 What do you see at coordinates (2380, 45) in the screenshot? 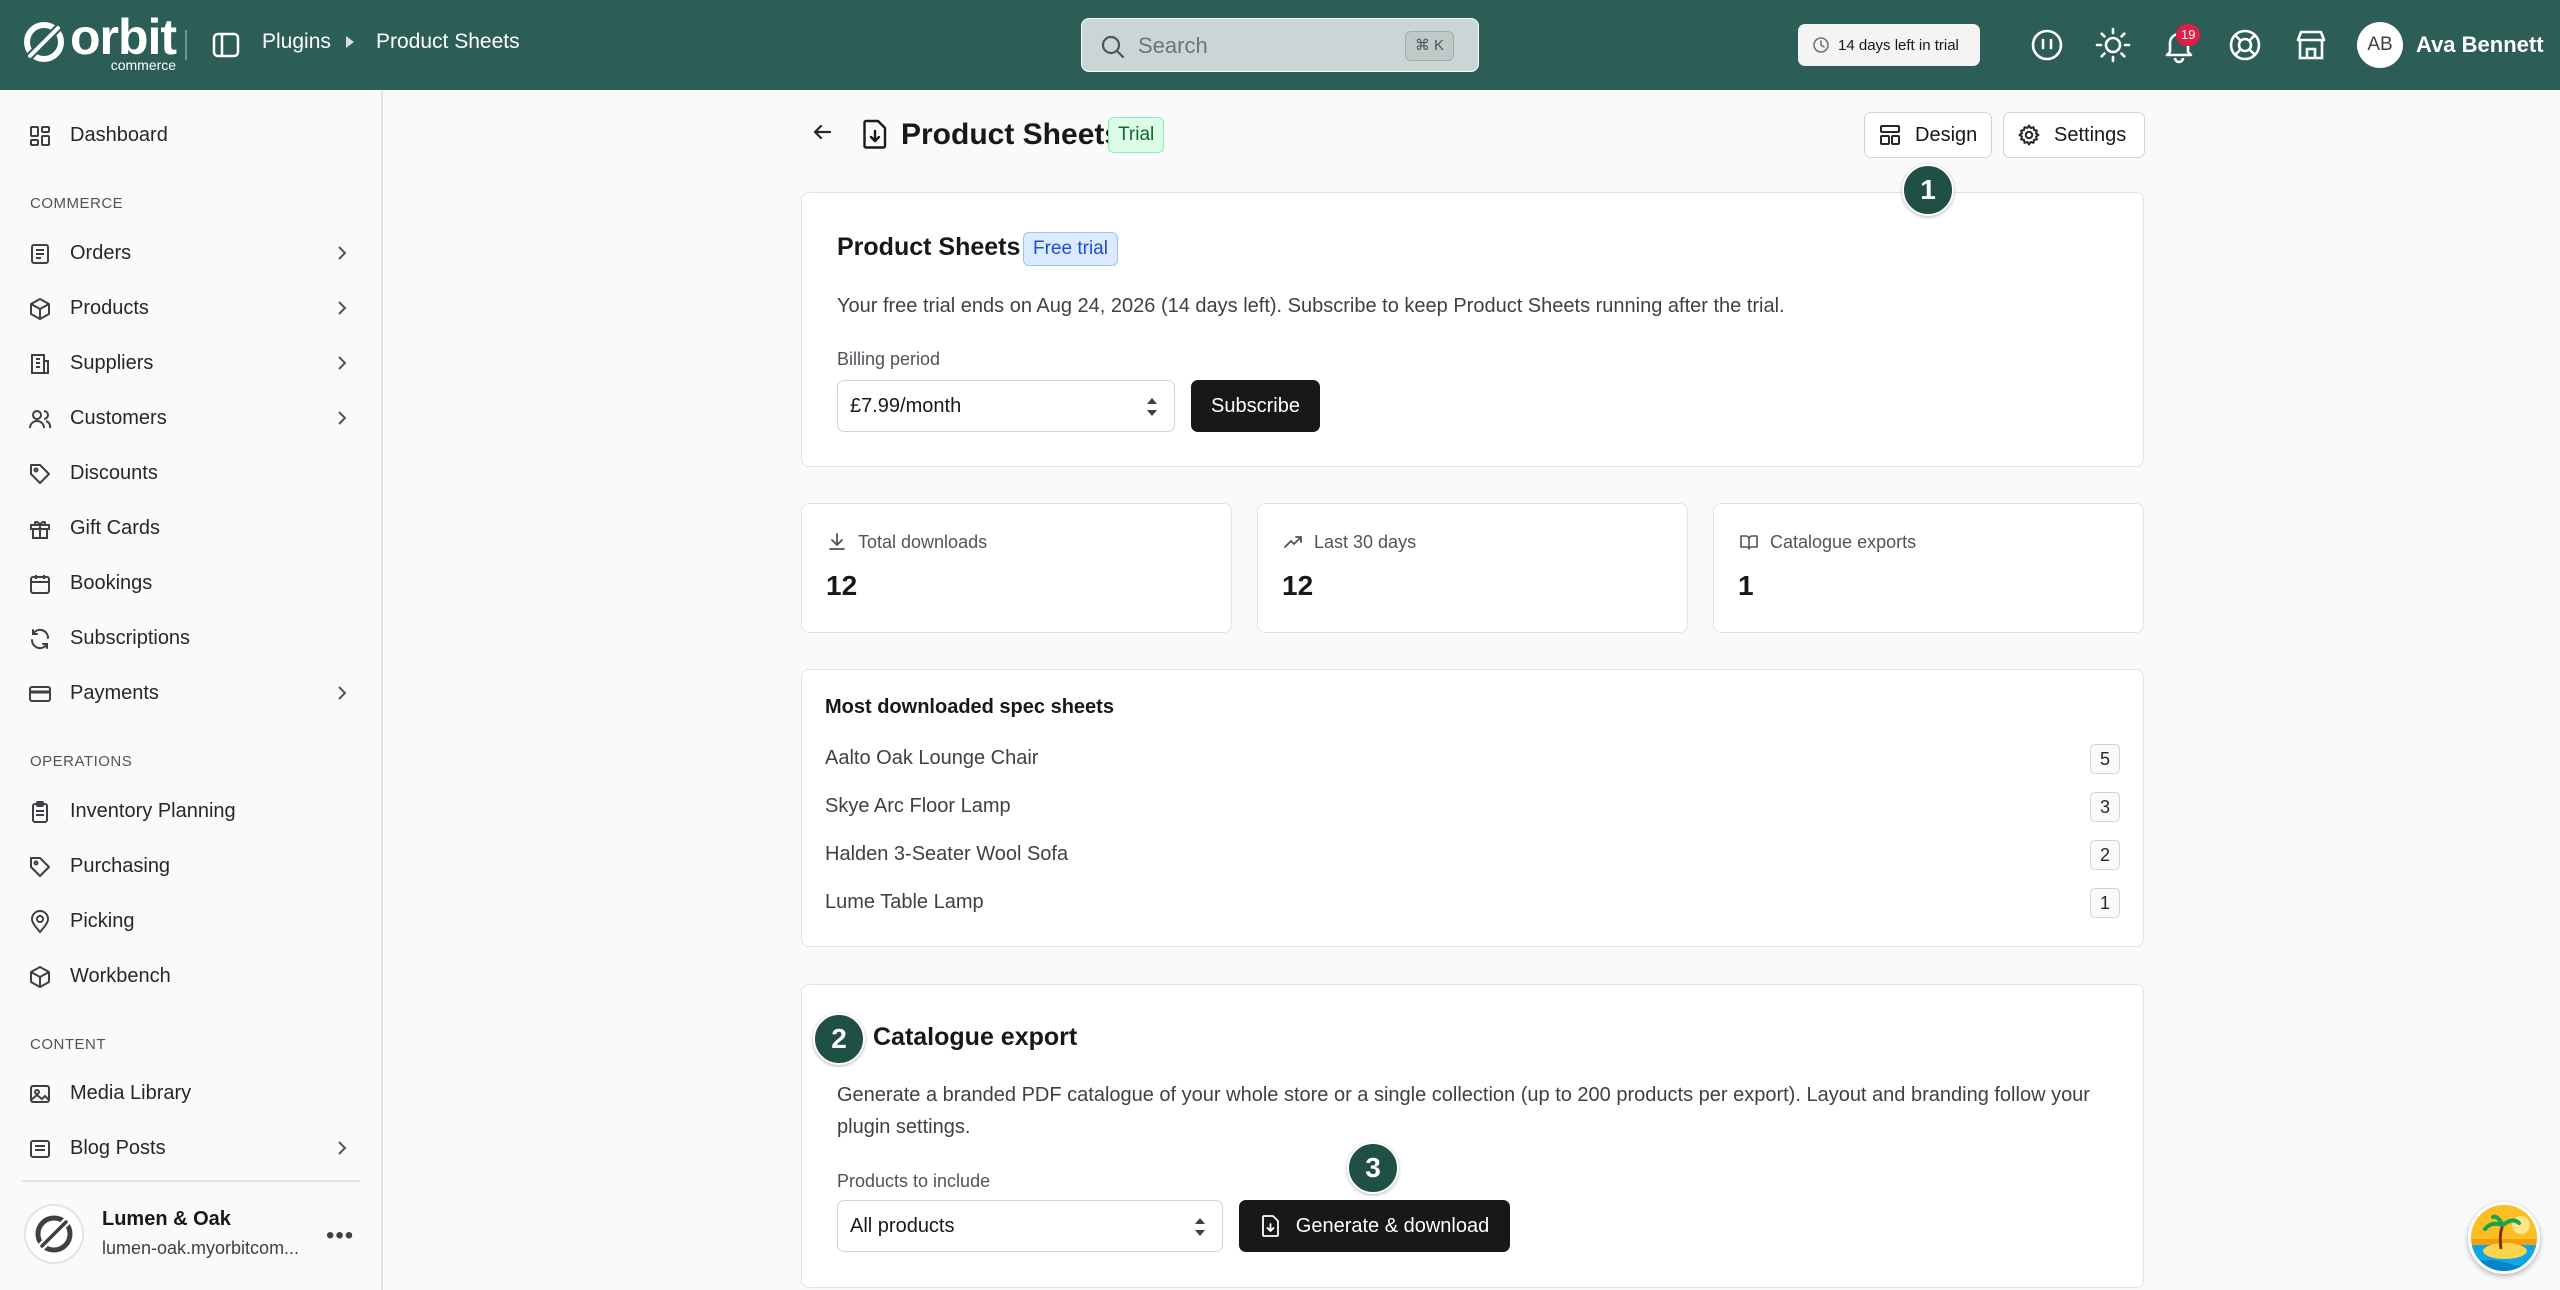
I see `avatar: AB` at bounding box center [2380, 45].